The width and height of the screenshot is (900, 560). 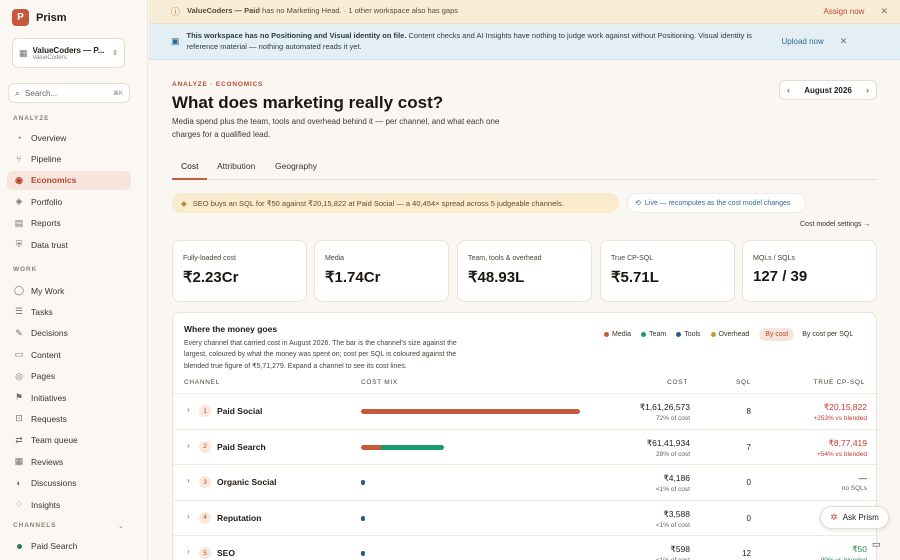 What do you see at coordinates (211, 277) in the screenshot?
I see `kpi-value: ₹2.23Cr` at bounding box center [211, 277].